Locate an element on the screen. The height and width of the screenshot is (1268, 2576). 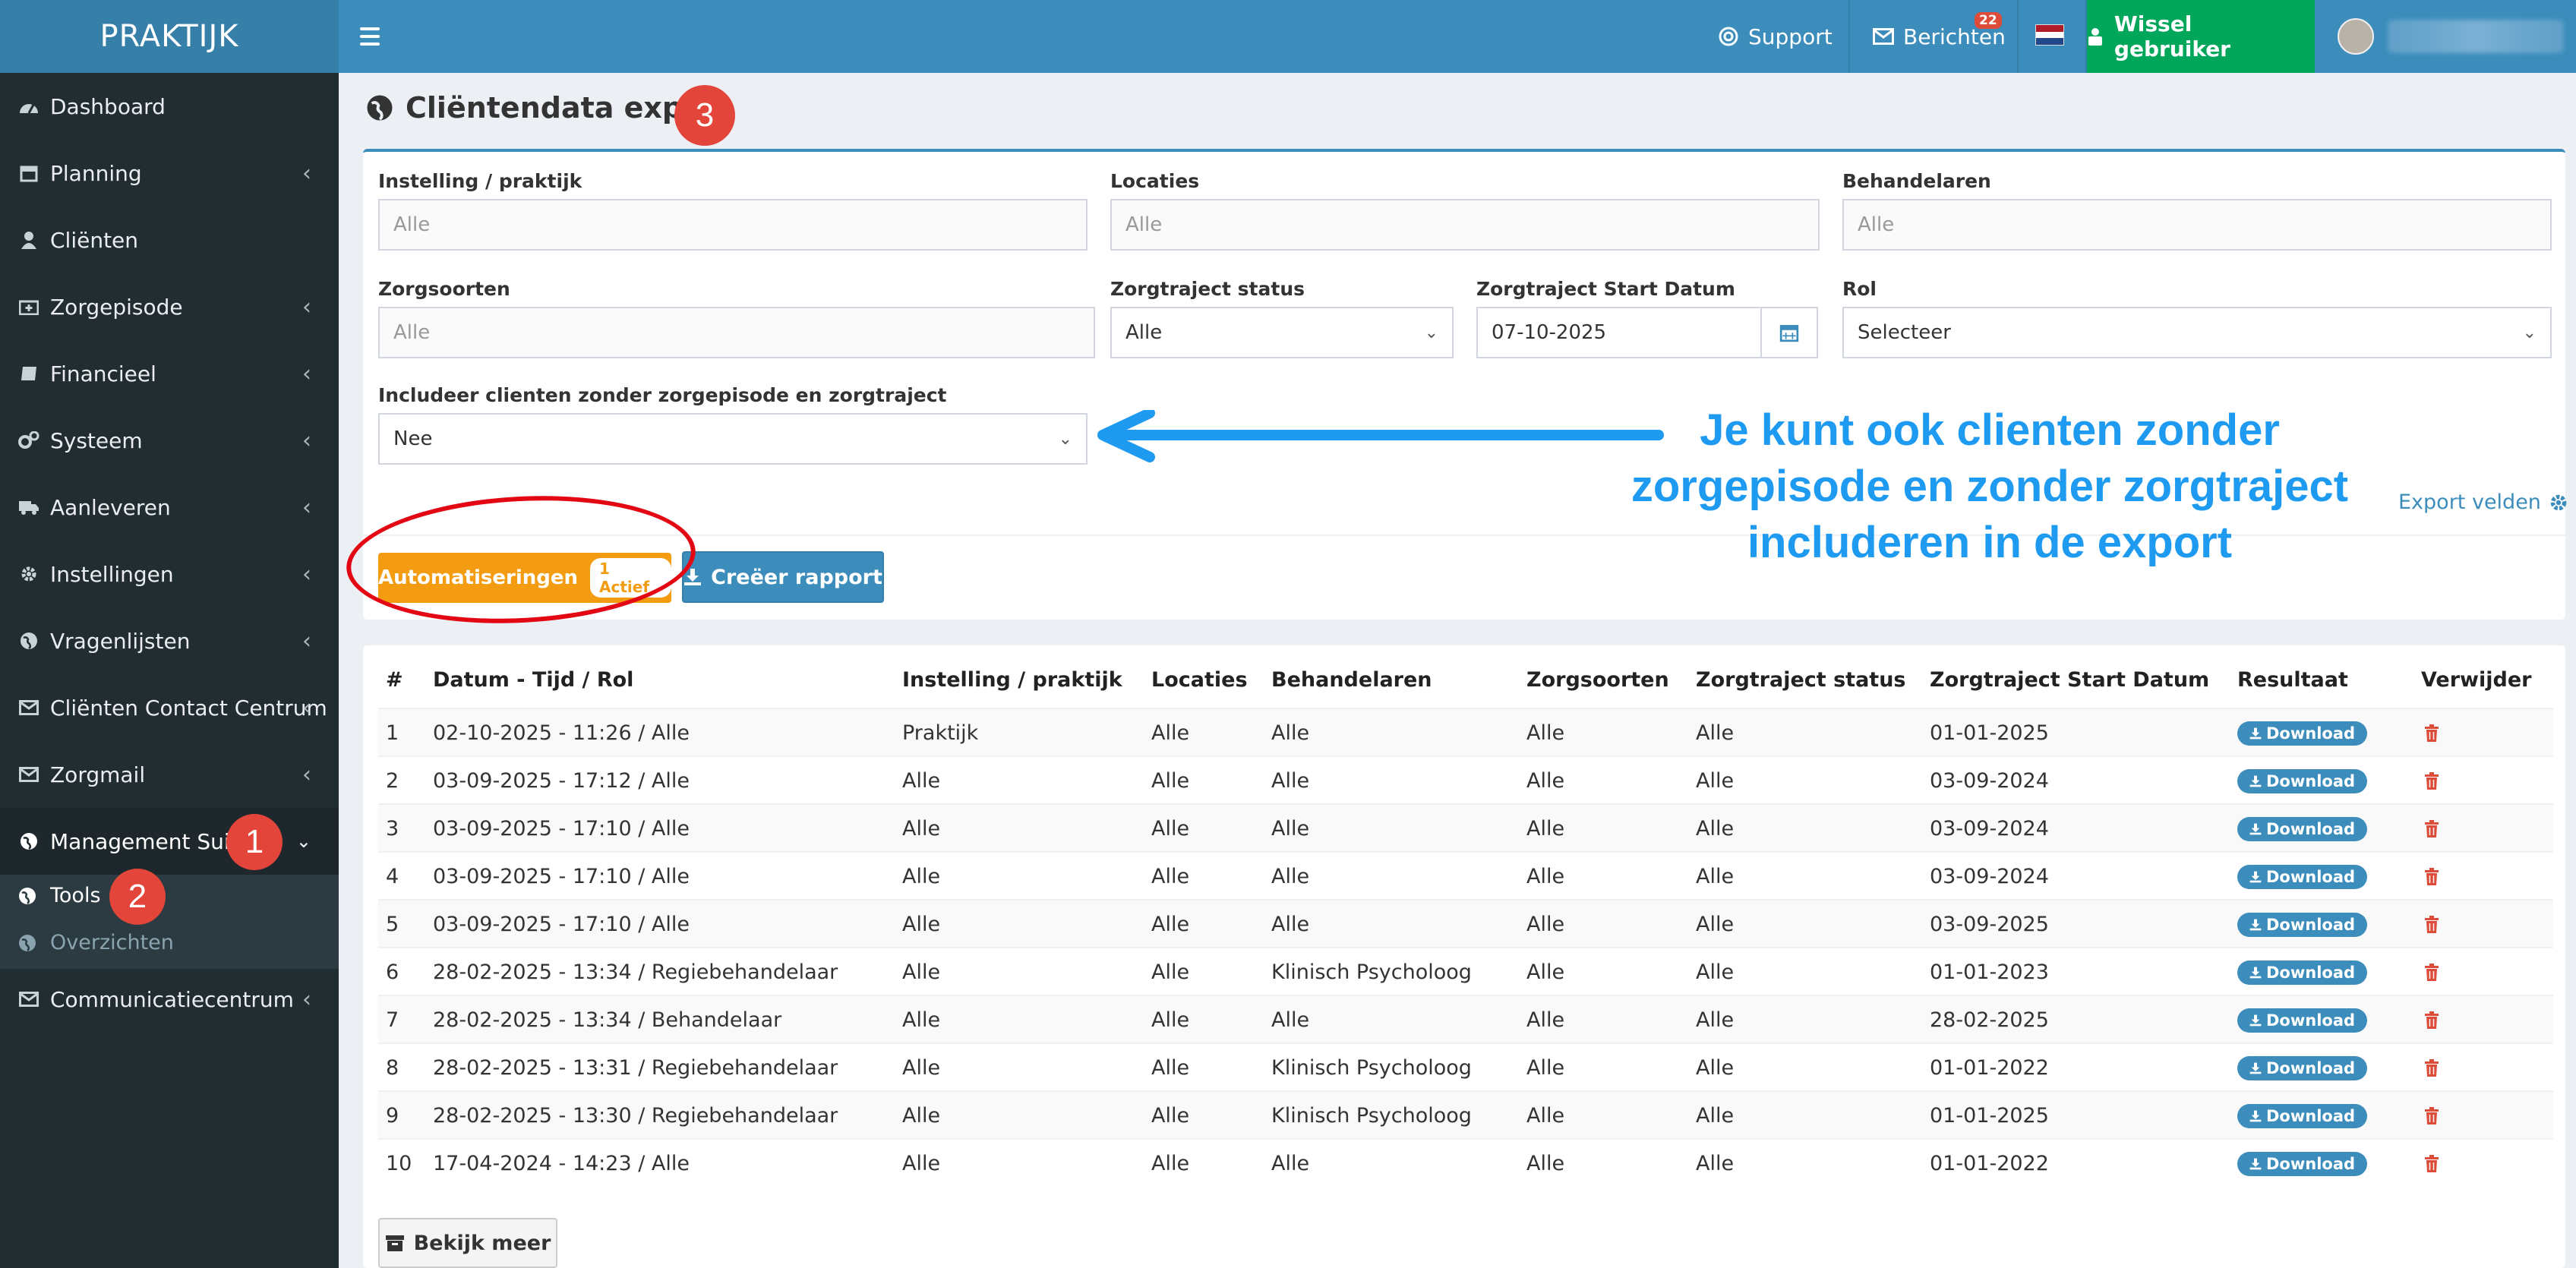
app-logo: PRAKTIJK is located at coordinates (169, 36).